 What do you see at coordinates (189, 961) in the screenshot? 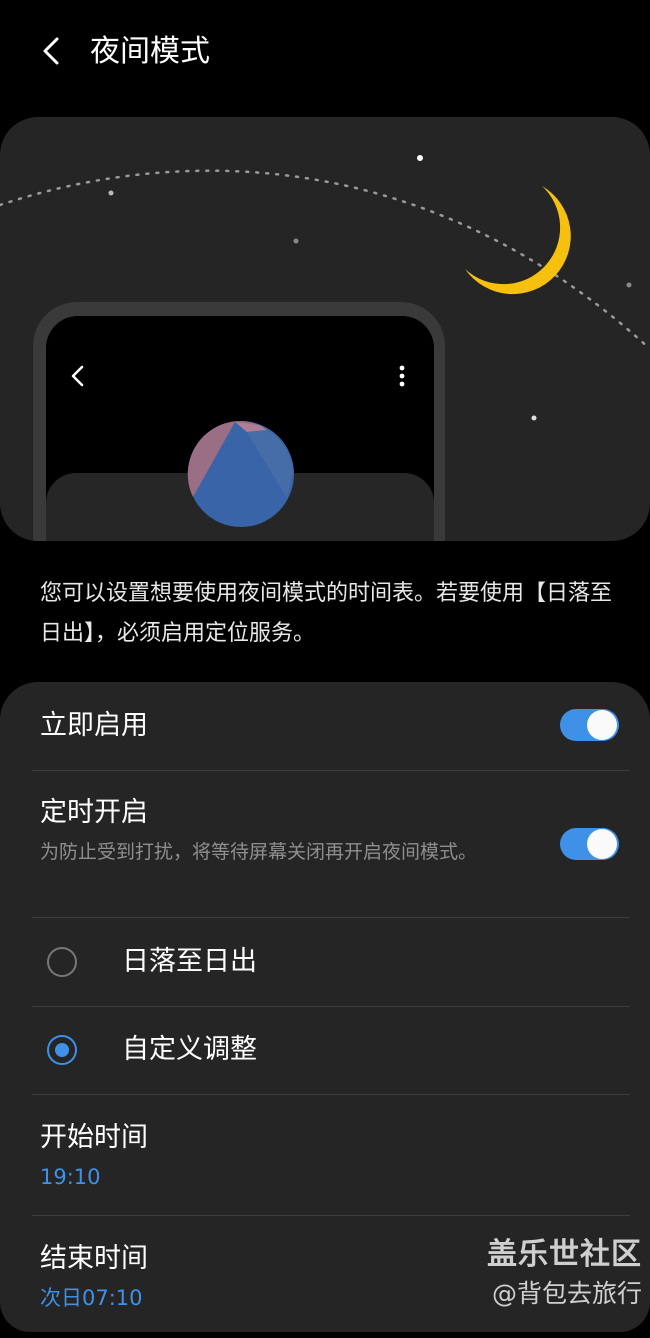
I see `option-label: 日落至日出` at bounding box center [189, 961].